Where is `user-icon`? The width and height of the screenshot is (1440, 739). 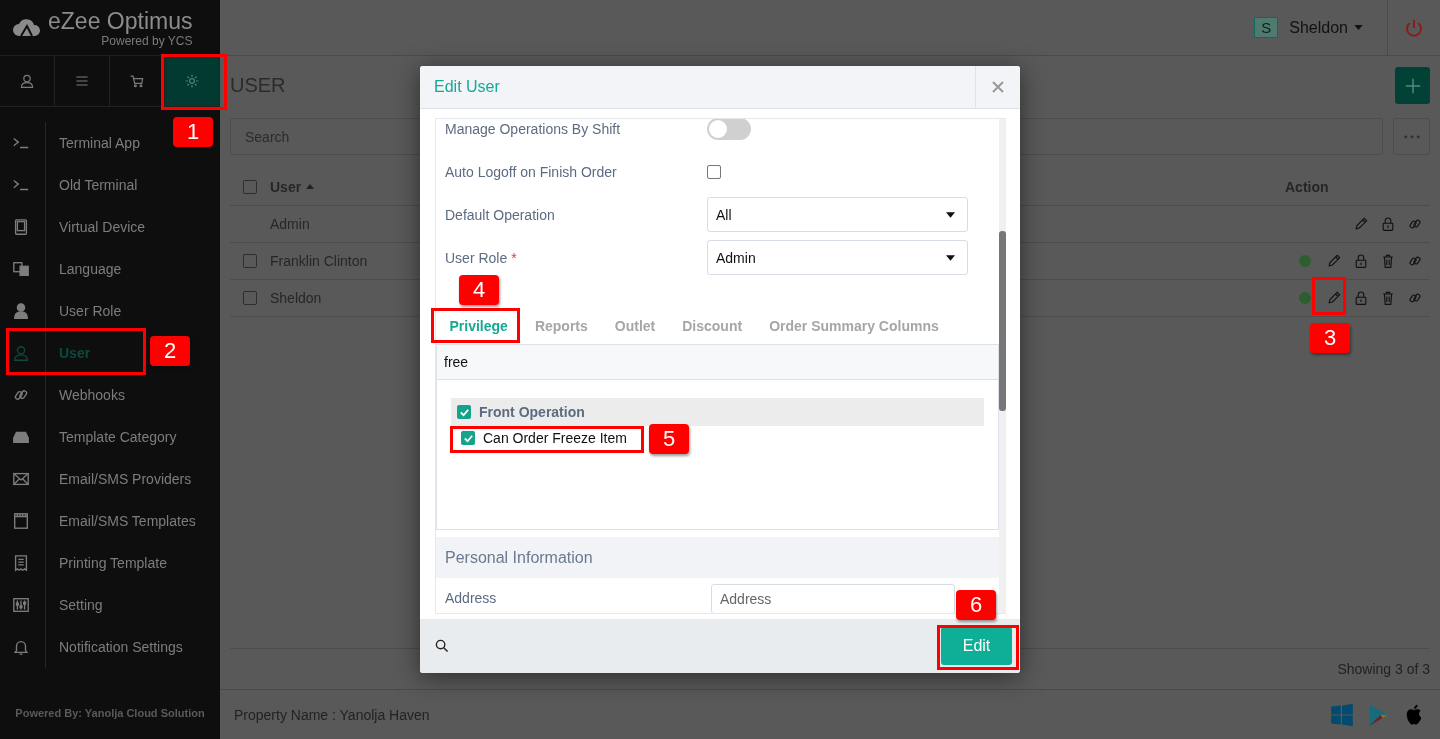 user-icon is located at coordinates (27, 81).